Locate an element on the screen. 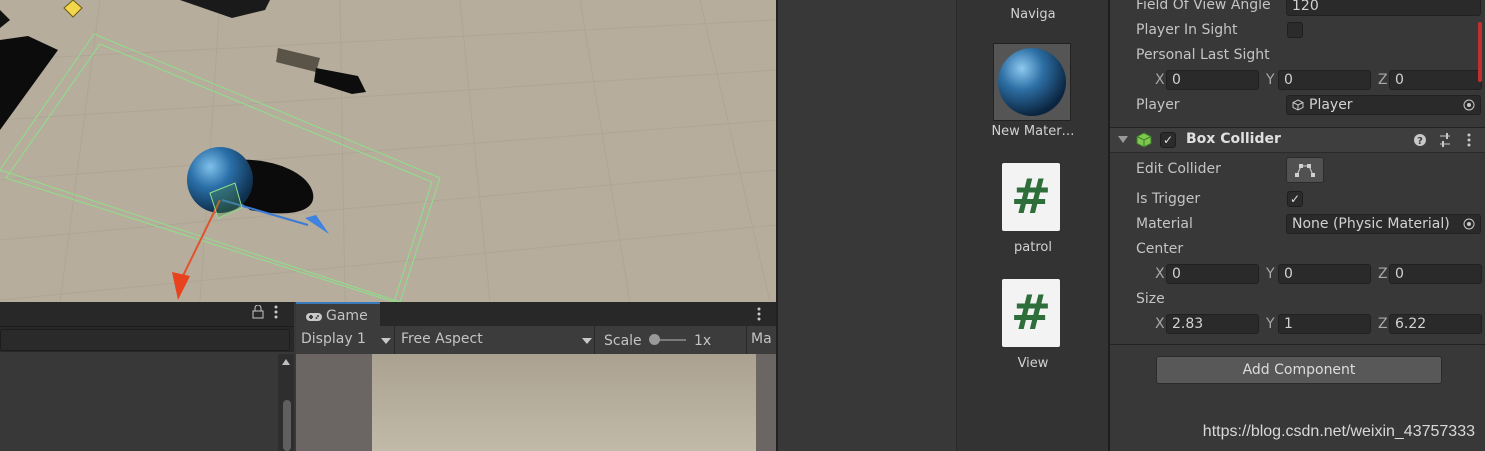 The width and height of the screenshot is (1485, 451). game-panel: Game Display 1 Free Aspect Scale 1x Ma is located at coordinates (536, 376).